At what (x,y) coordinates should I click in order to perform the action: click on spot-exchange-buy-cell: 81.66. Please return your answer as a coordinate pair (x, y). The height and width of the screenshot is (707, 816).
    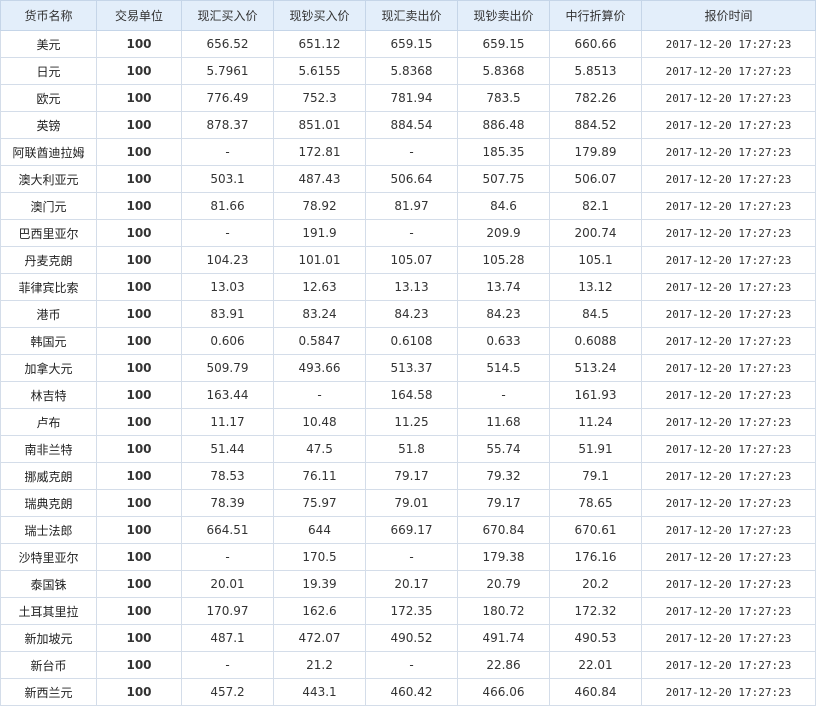
    Looking at the image, I should click on (227, 206).